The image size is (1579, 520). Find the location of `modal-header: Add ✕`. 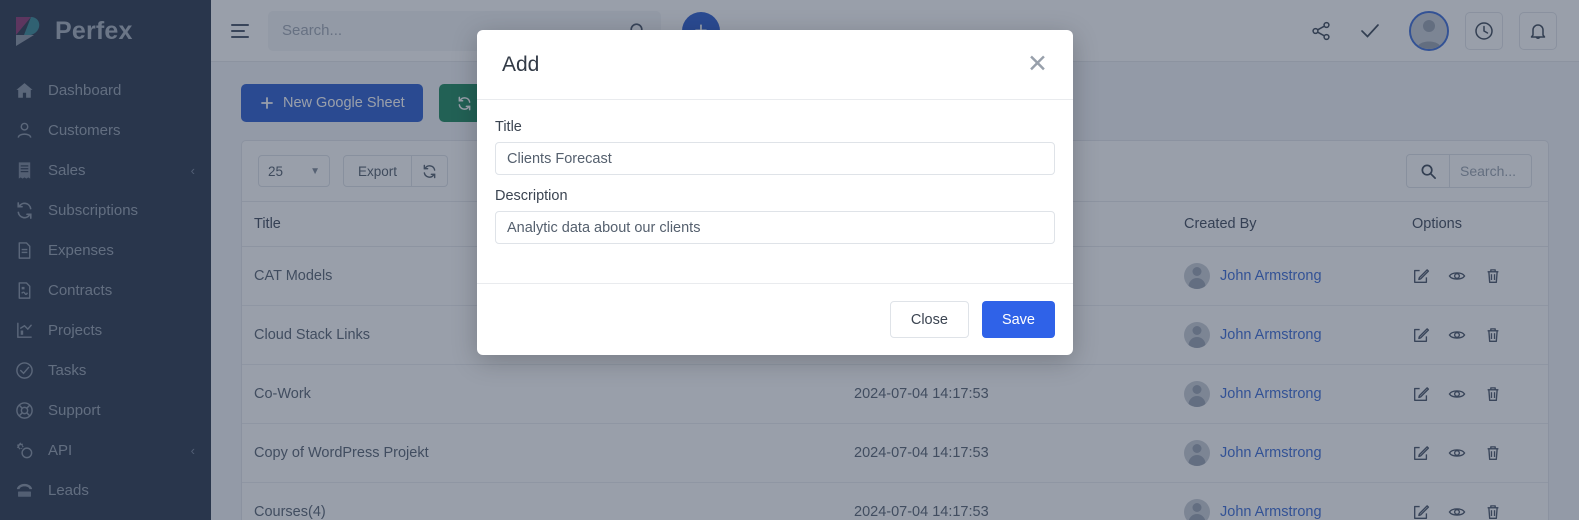

modal-header: Add ✕ is located at coordinates (775, 65).